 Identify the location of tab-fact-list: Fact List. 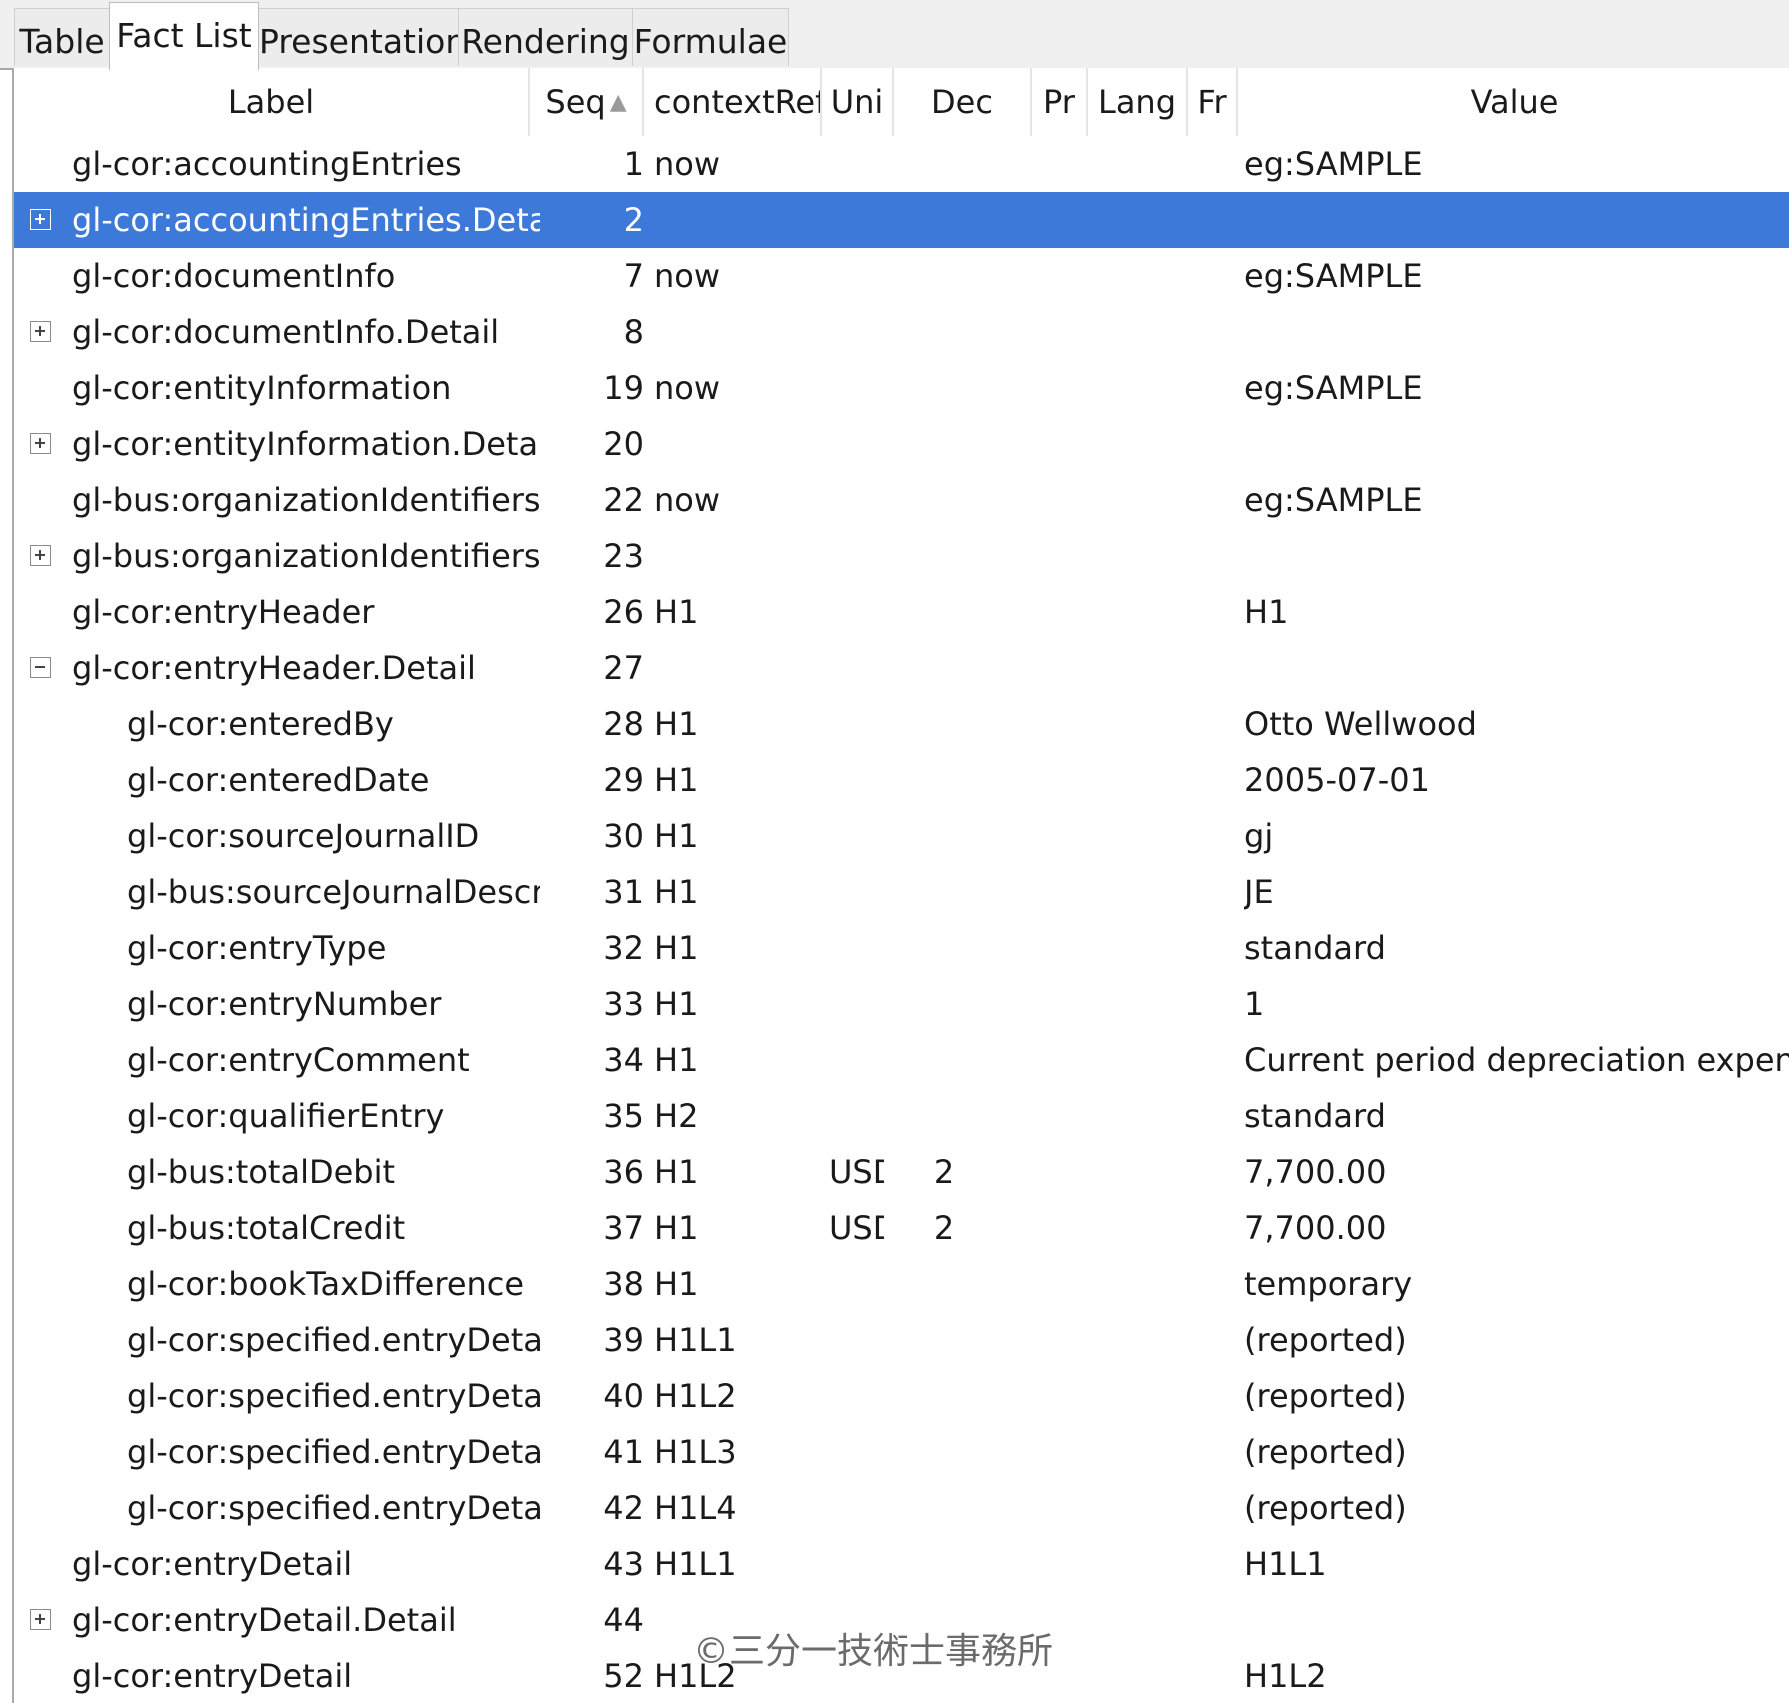
(184, 36).